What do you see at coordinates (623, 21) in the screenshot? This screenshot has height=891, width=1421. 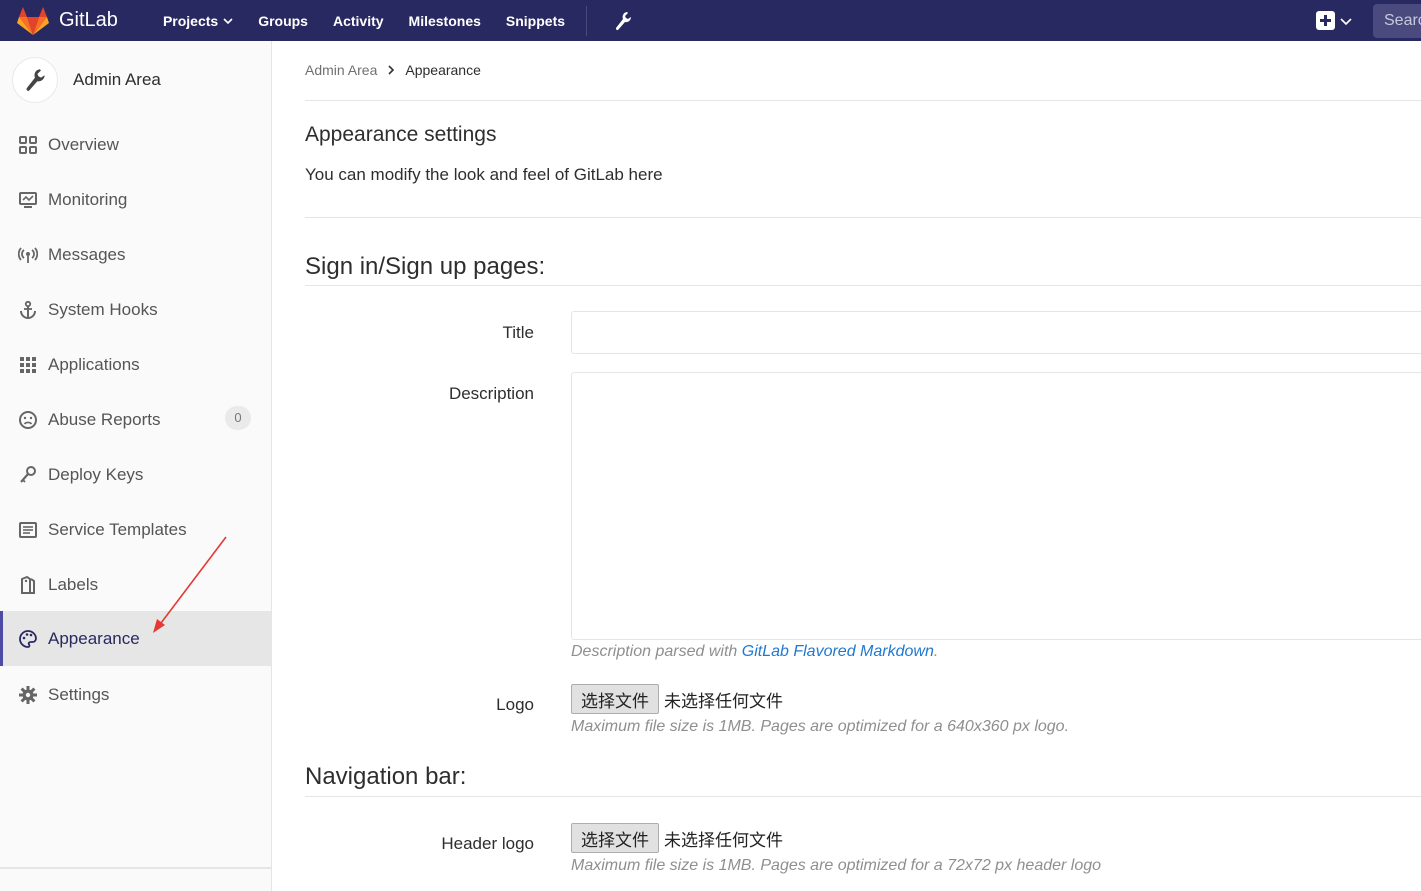 I see `admin-wrench-icon` at bounding box center [623, 21].